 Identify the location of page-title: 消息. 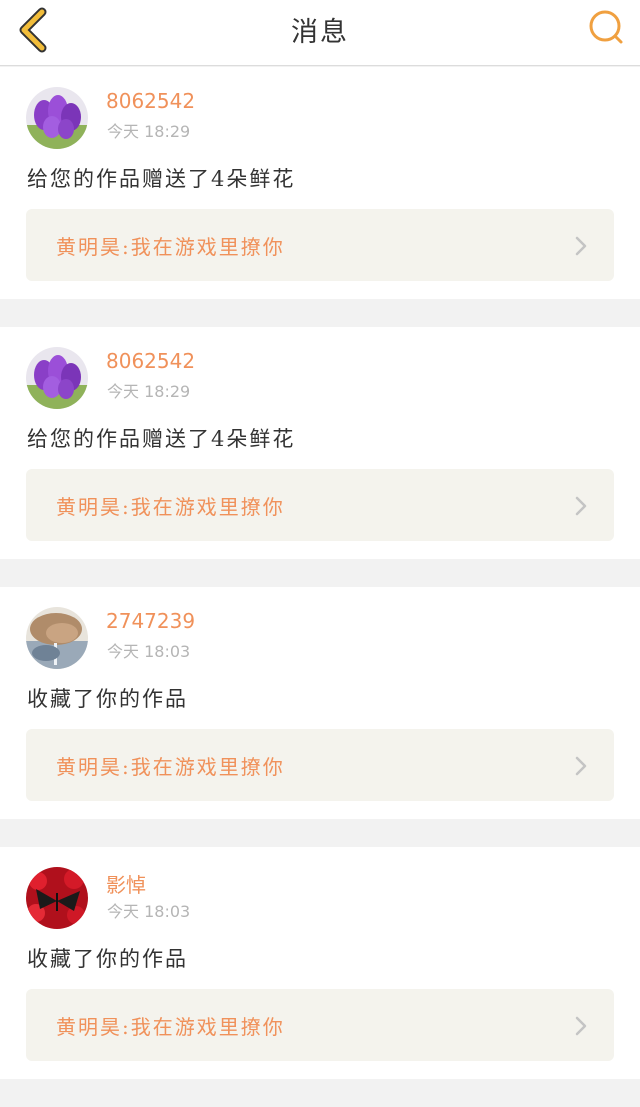
(320, 32).